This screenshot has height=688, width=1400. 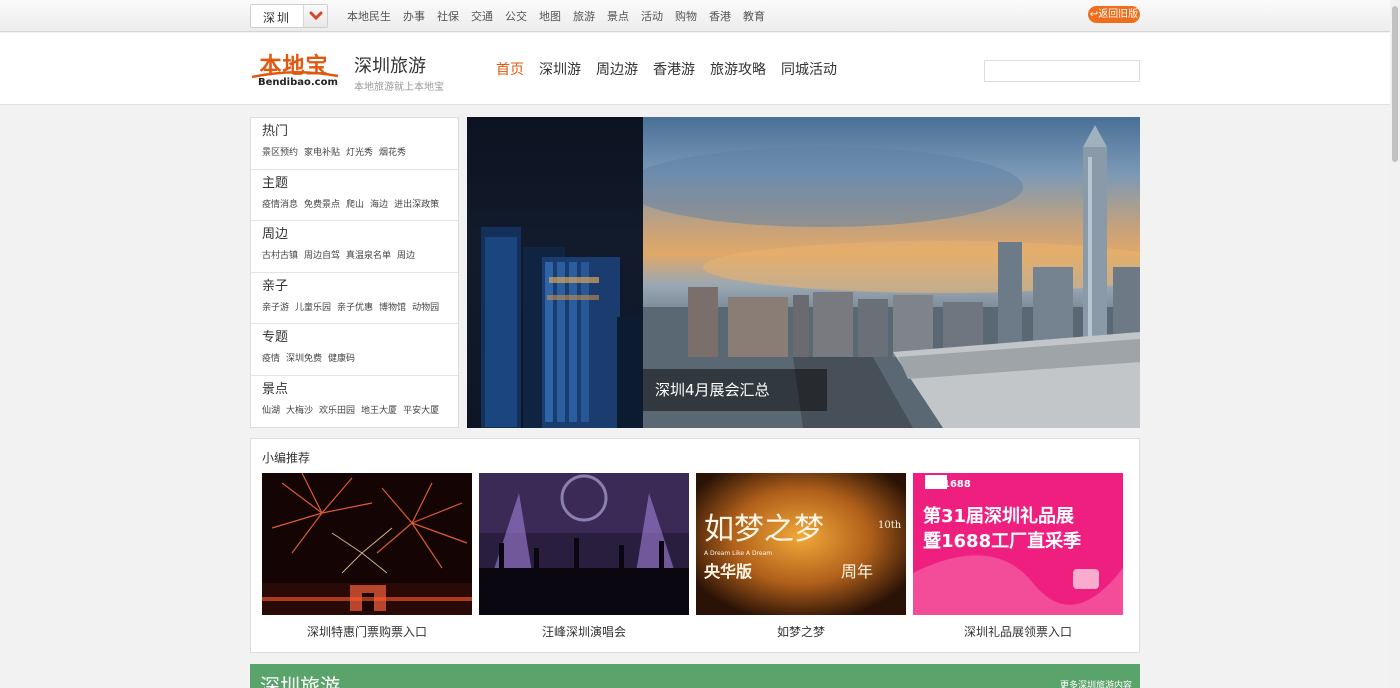 What do you see at coordinates (686, 16) in the screenshot?
I see `top-nav-item: 购物` at bounding box center [686, 16].